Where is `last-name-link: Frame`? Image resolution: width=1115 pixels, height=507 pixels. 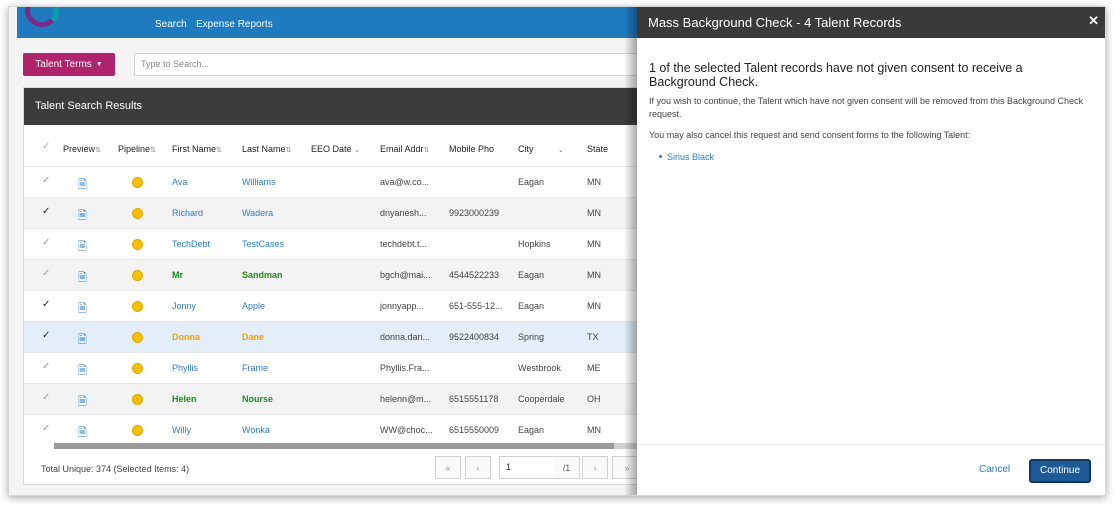
last-name-link: Frame is located at coordinates (274, 368).